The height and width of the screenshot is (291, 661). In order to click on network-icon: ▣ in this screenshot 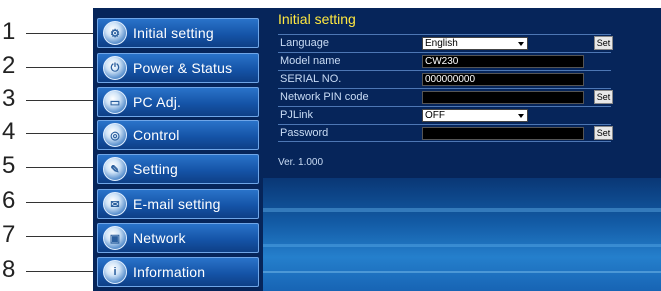, I will do `click(115, 238)`.